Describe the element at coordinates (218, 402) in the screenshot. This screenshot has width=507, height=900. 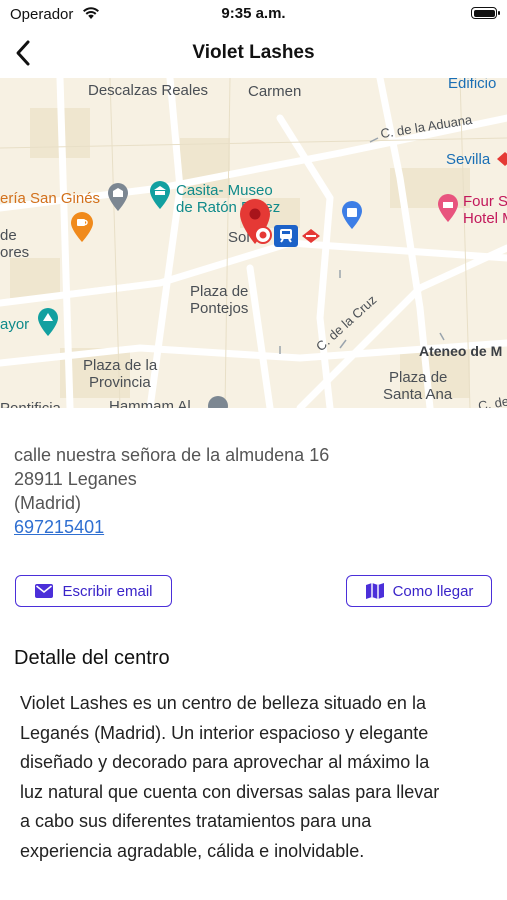
I see `spa-icon` at that location.